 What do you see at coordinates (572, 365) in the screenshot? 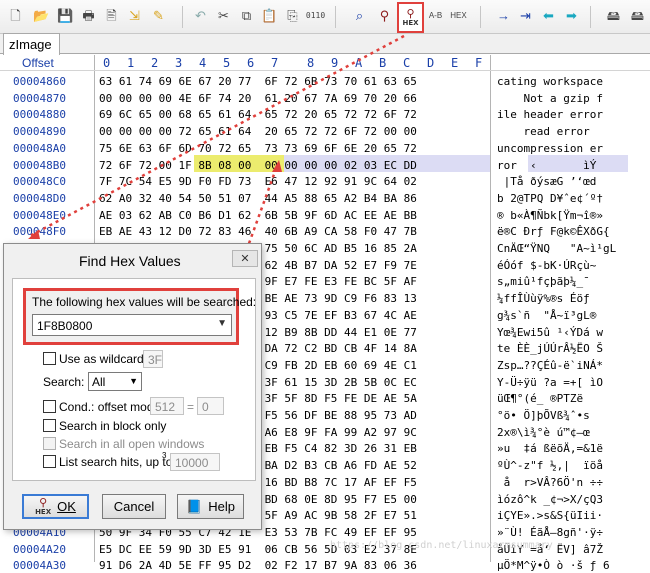
I see `row-ascii: Zsp…??ÇÉû-ë`iNÁ*` at bounding box center [572, 365].